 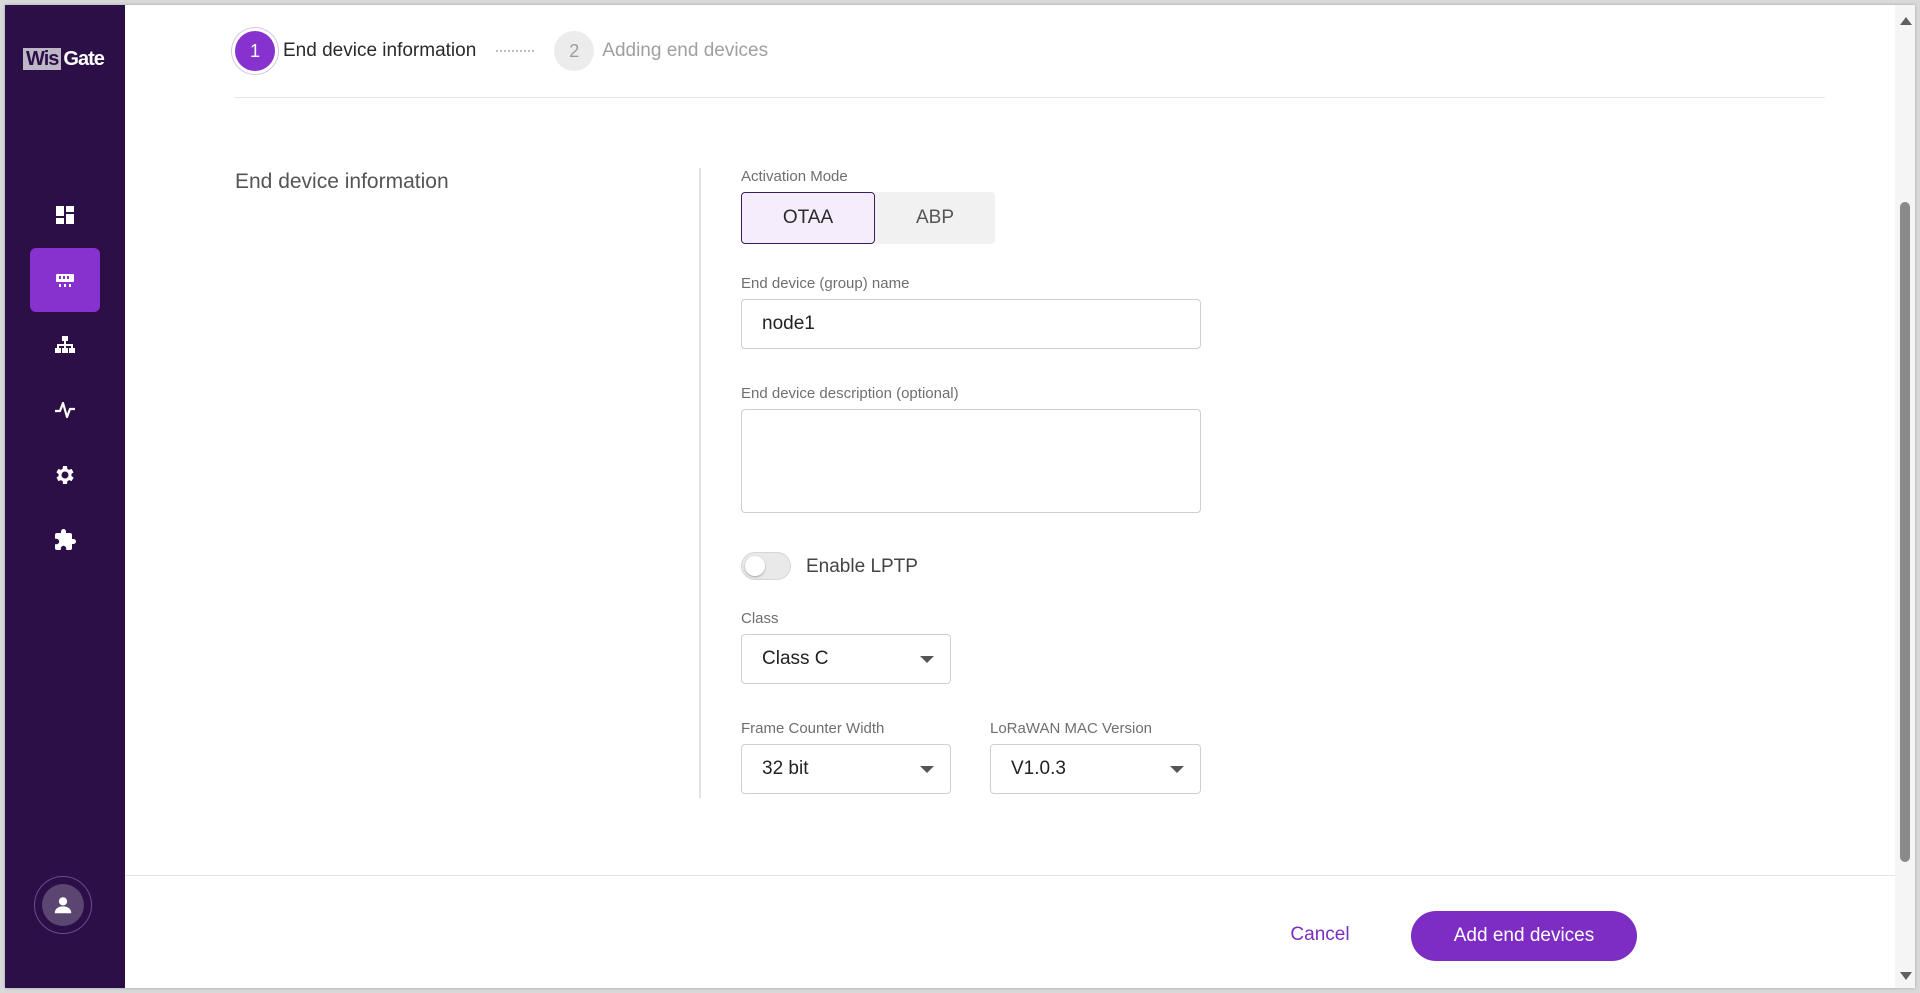 What do you see at coordinates (380, 50) in the screenshot?
I see `step-1-label: End device information` at bounding box center [380, 50].